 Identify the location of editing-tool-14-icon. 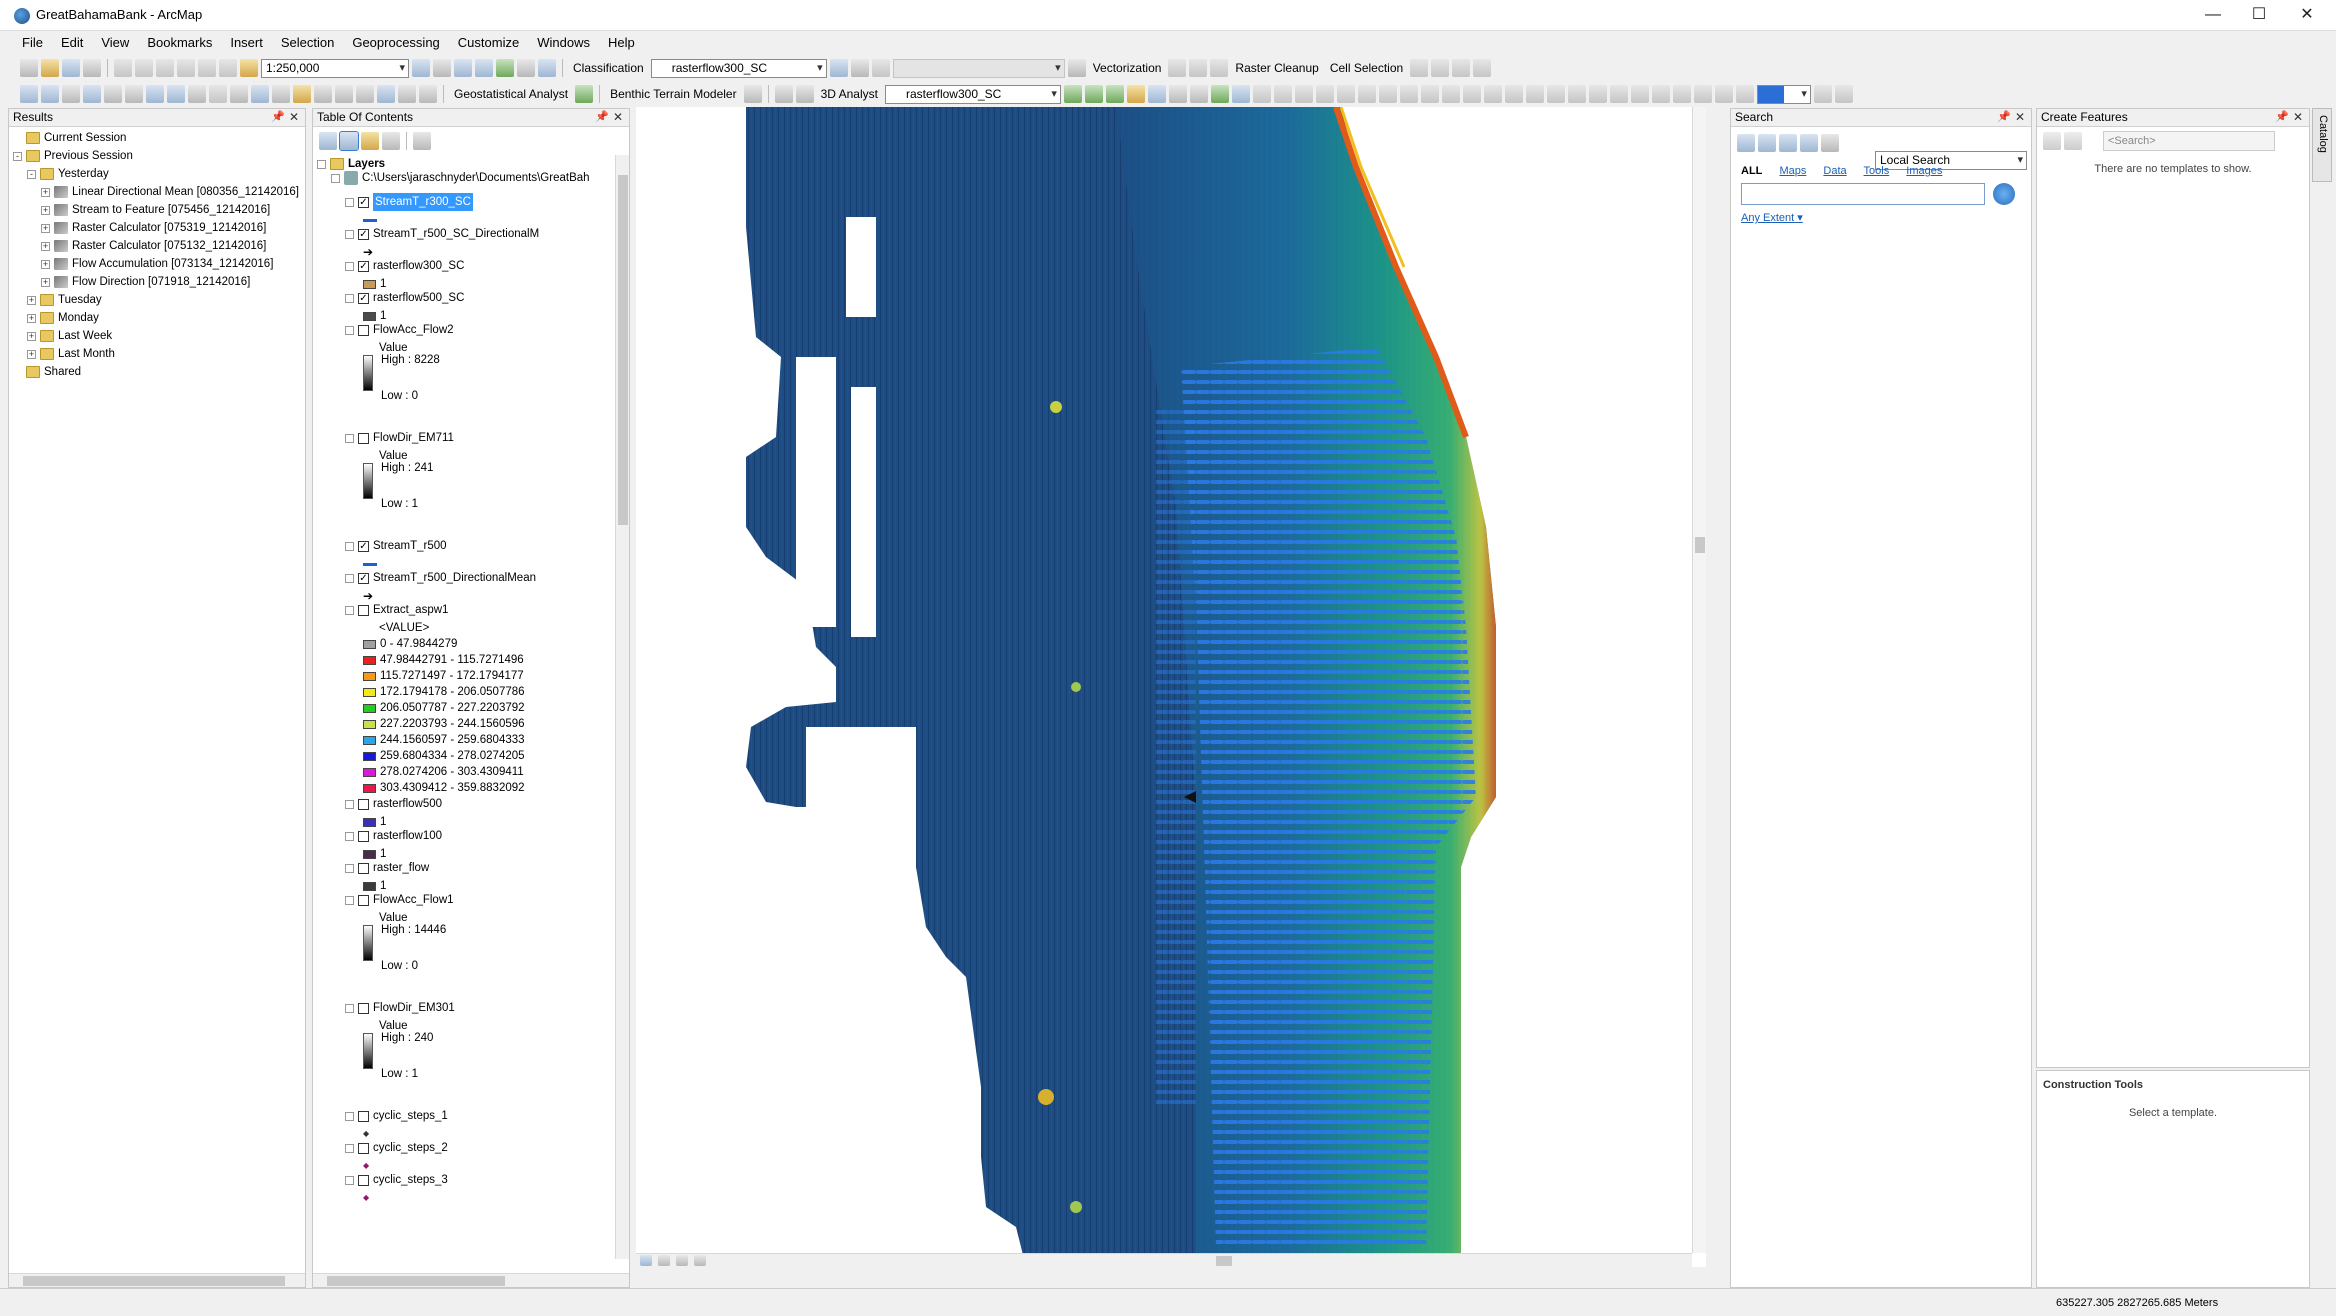
(1534, 94).